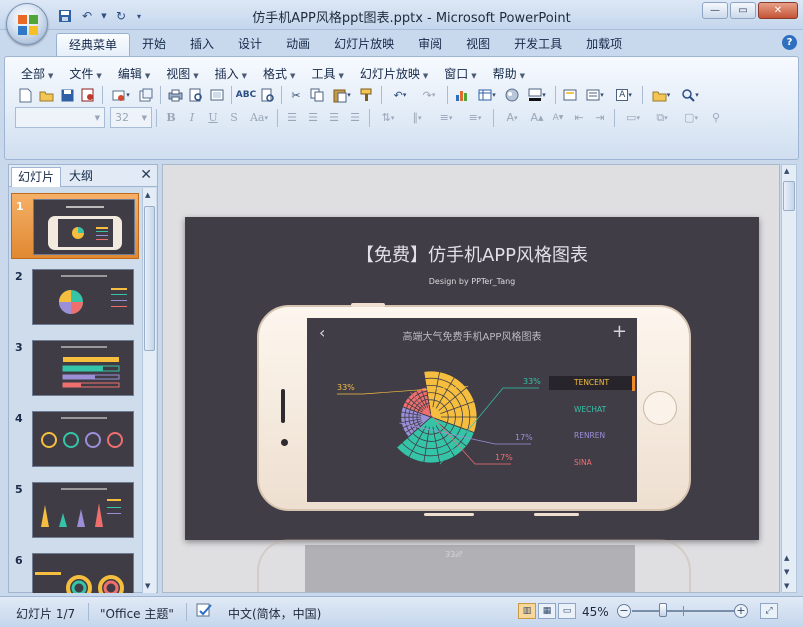  What do you see at coordinates (334, 118) in the screenshot?
I see `align-right-icon: ☰` at bounding box center [334, 118].